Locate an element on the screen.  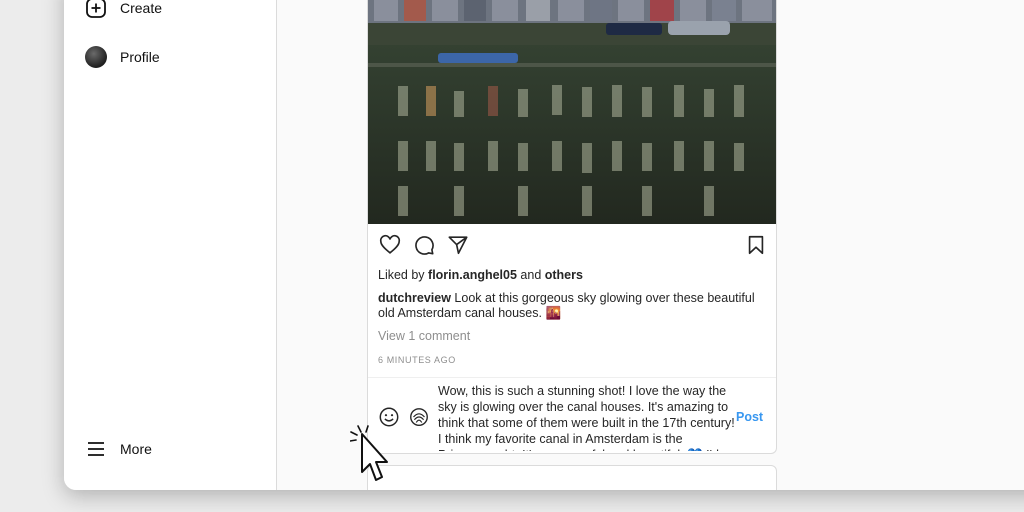
sidebar-item-label: Create is located at coordinates (141, 8).